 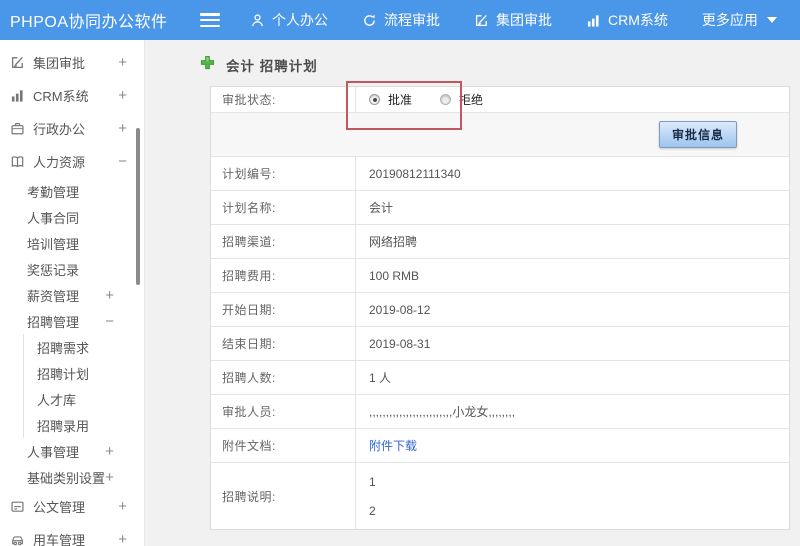 I want to click on sidebar-item-label: 培训管理, so click(x=53, y=244).